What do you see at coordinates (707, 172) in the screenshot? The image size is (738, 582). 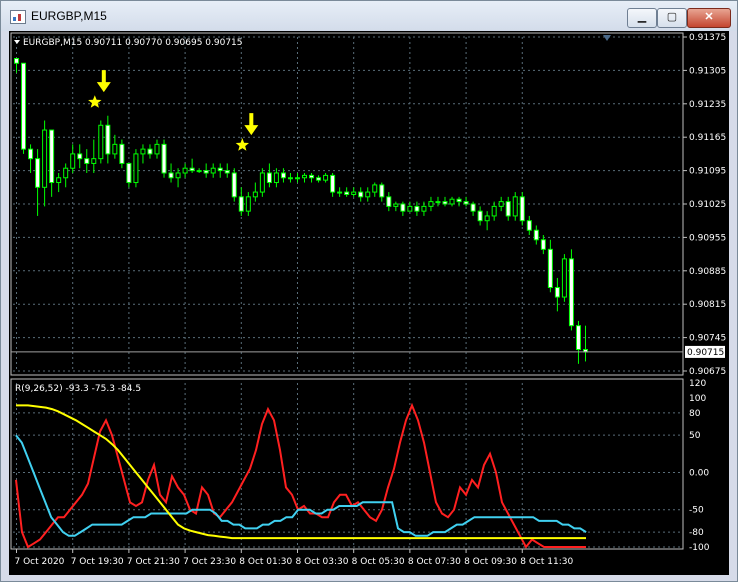 I see `price-tick-label: 0.91095` at bounding box center [707, 172].